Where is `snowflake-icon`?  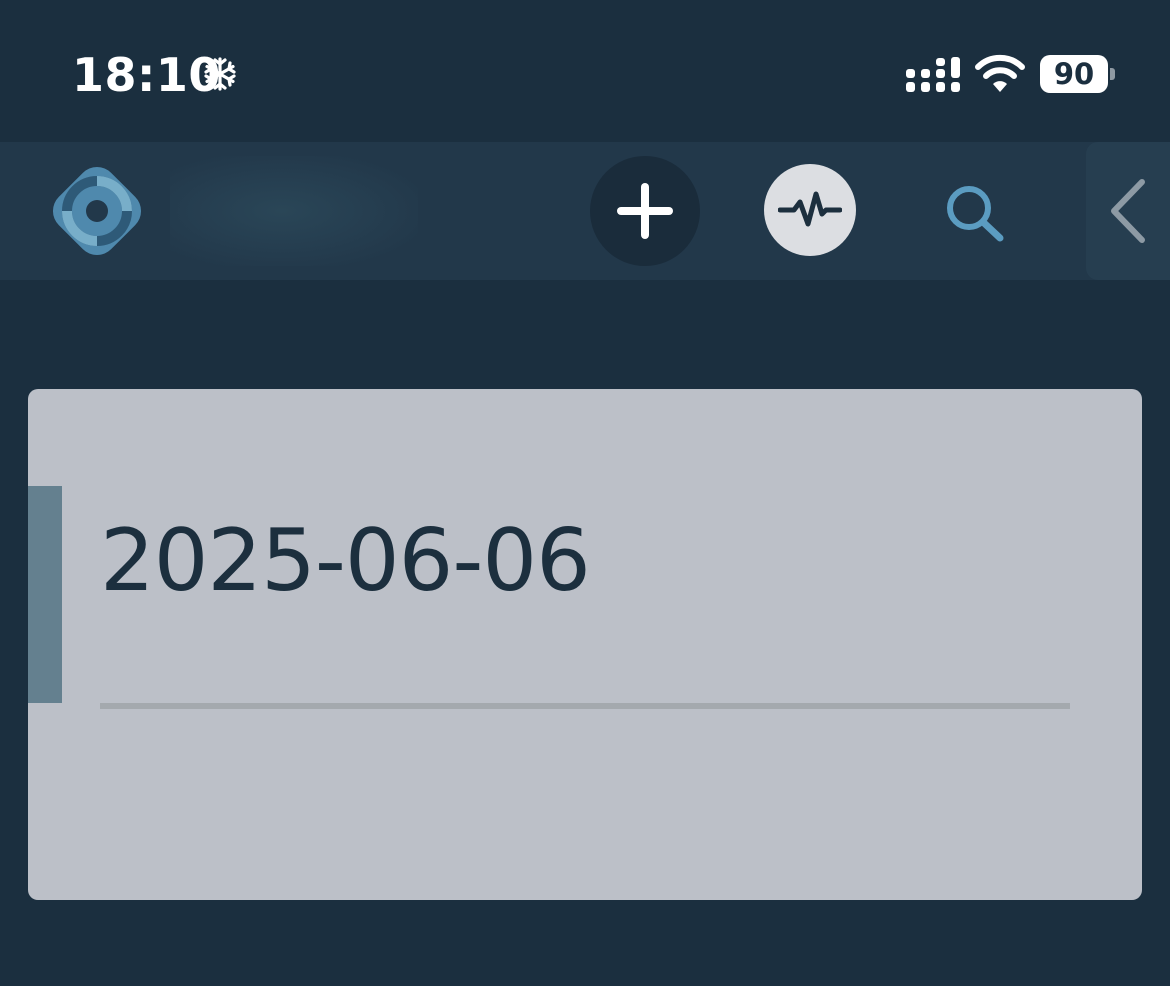 snowflake-icon is located at coordinates (220, 74).